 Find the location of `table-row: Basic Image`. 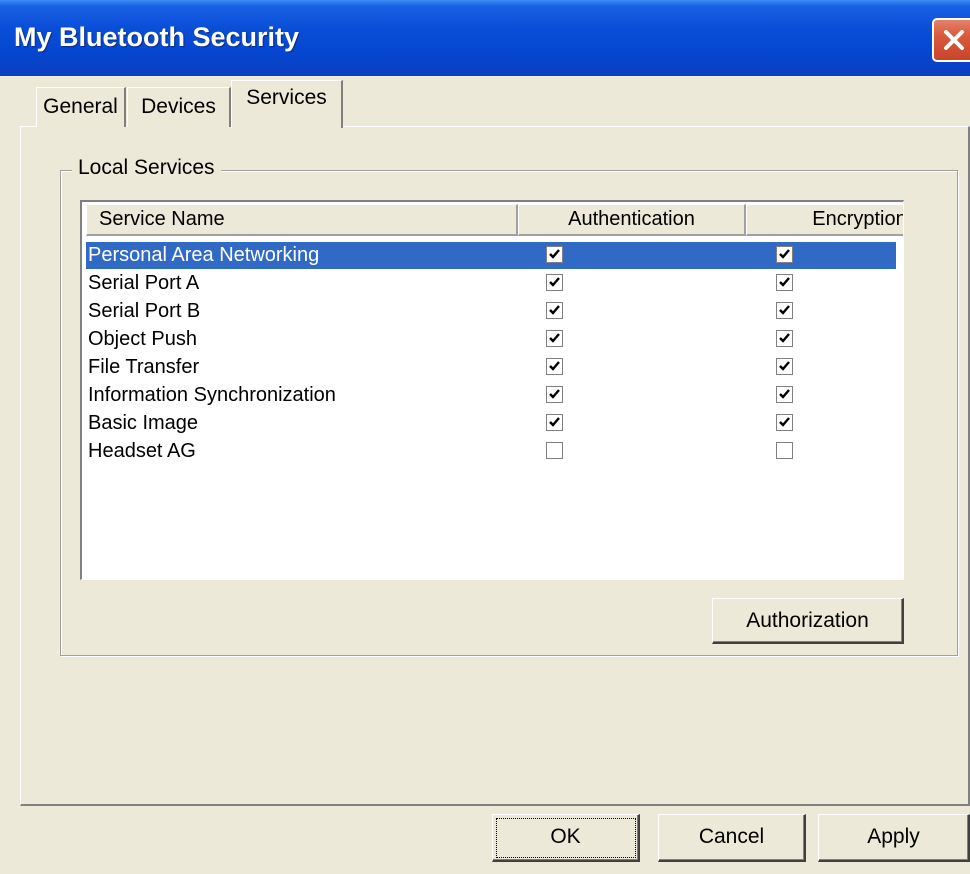

table-row: Basic Image is located at coordinates (491, 423).